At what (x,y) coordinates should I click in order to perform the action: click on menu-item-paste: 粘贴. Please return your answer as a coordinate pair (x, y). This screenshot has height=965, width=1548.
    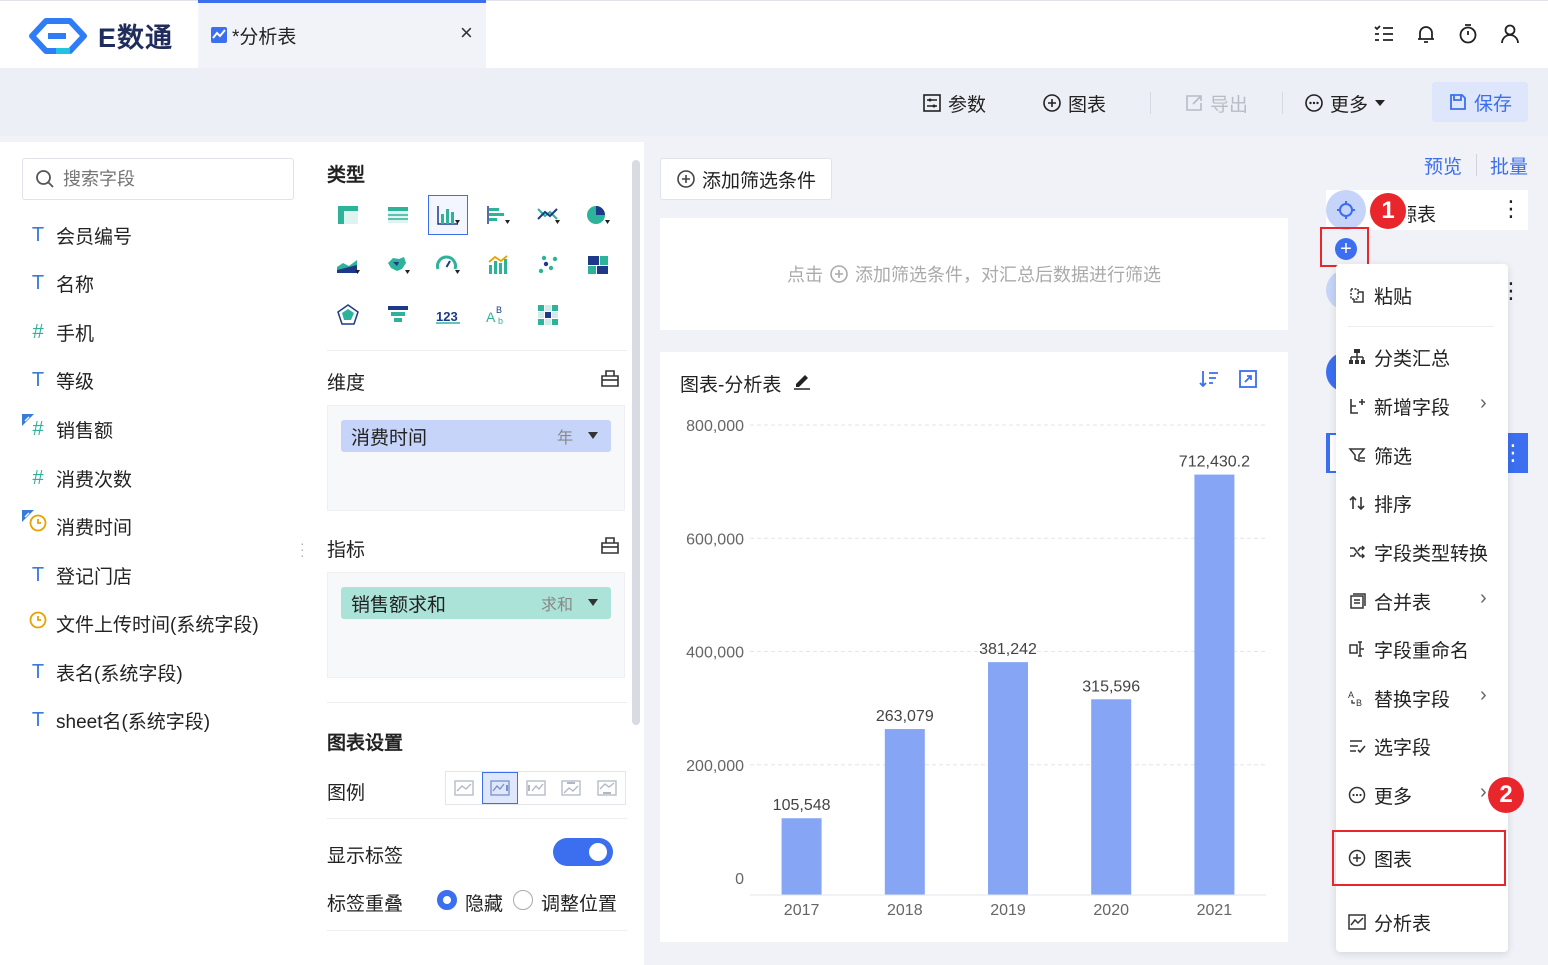
    Looking at the image, I should click on (1380, 295).